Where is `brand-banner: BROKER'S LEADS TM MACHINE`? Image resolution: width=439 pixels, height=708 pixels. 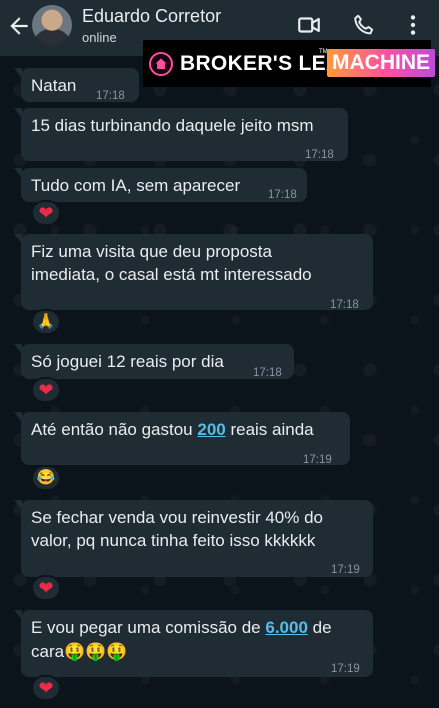 brand-banner: BROKER'S LEADS TM MACHINE is located at coordinates (289, 63).